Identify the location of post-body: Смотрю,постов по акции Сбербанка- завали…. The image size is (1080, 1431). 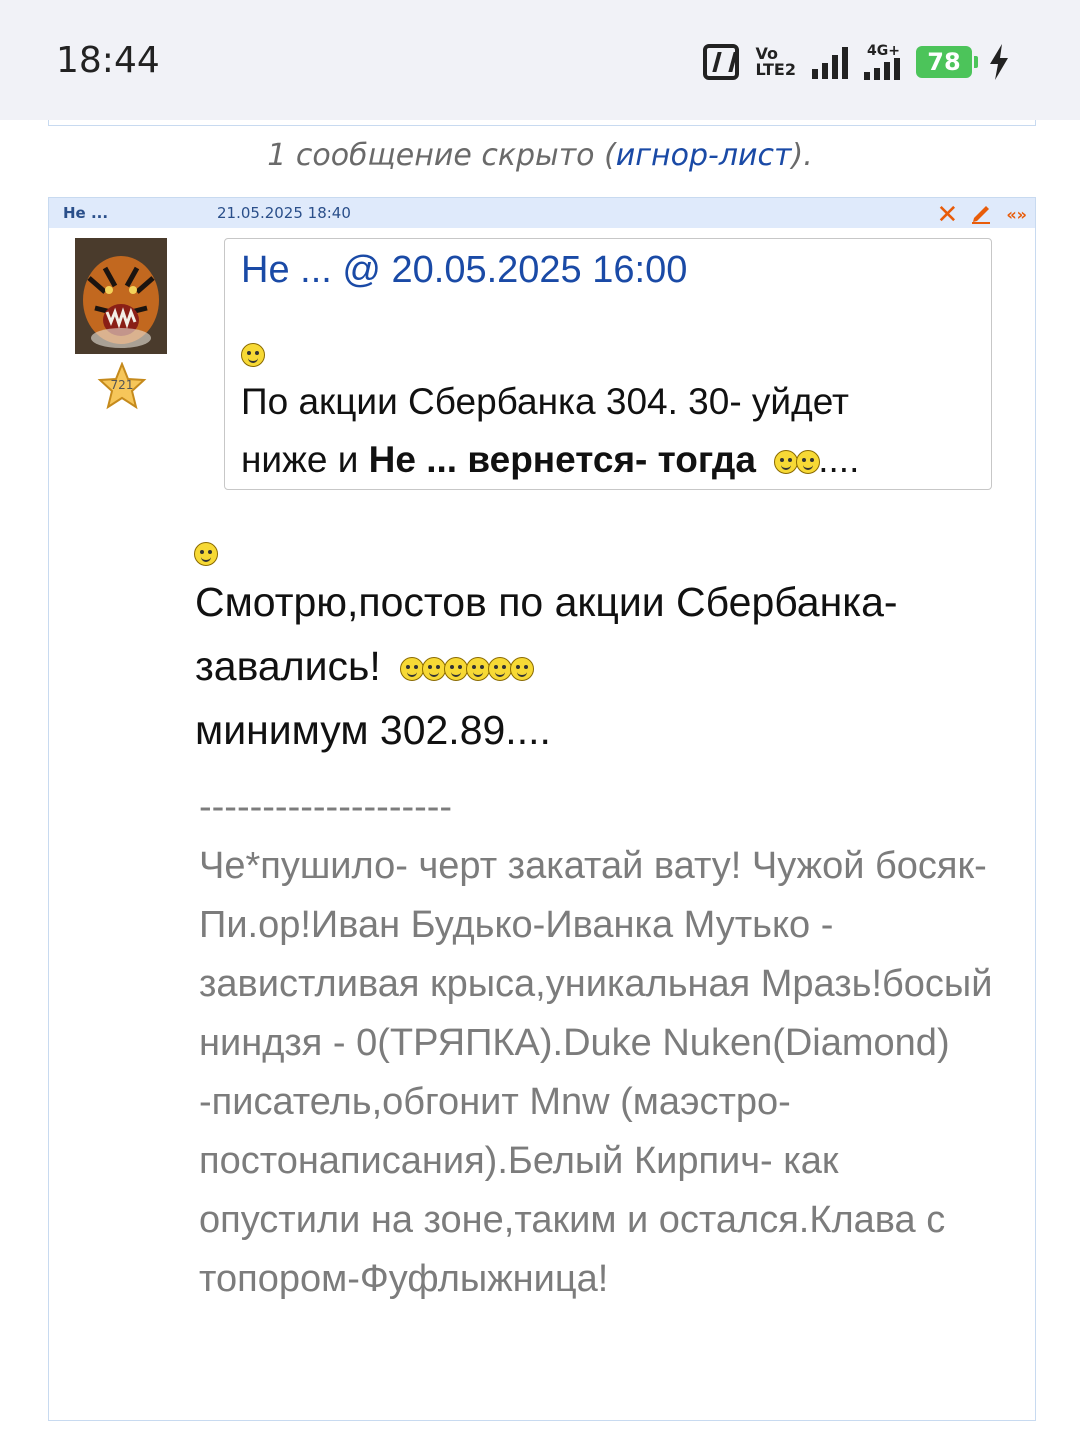
(605, 666).